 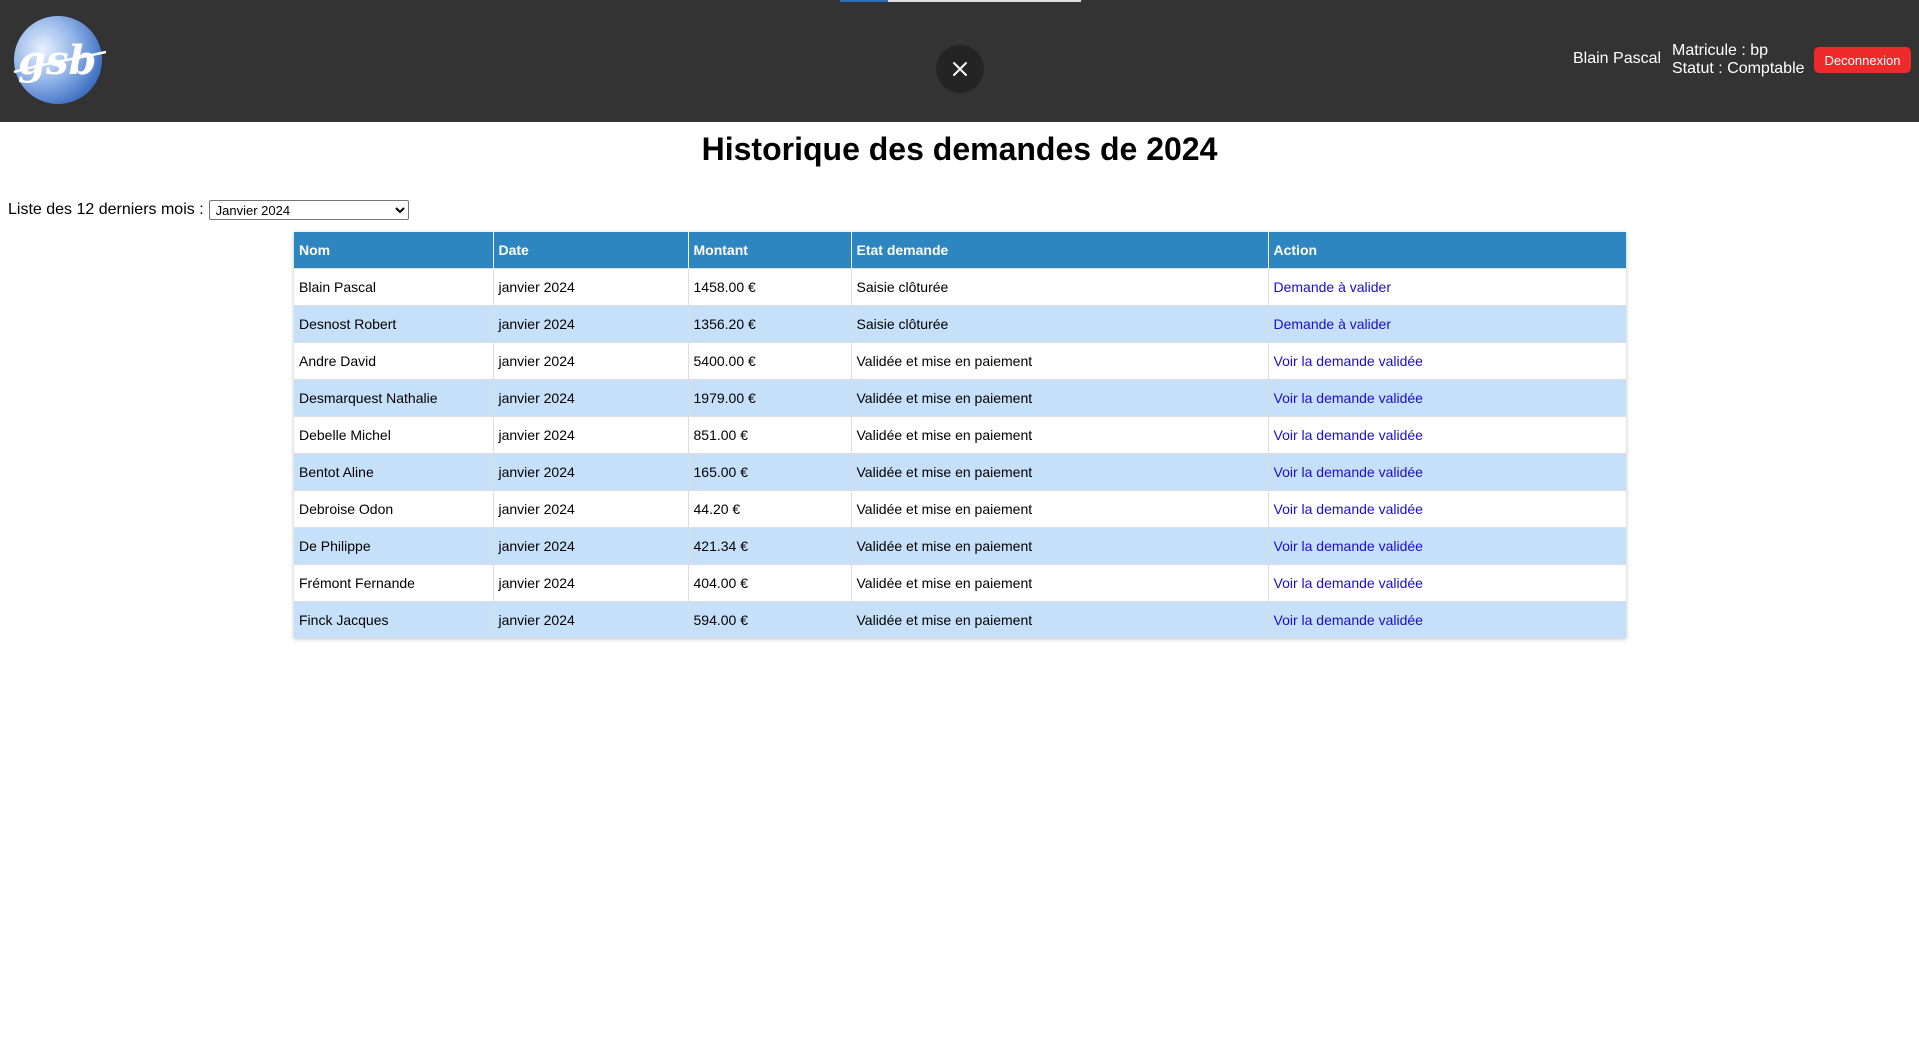 What do you see at coordinates (394, 472) in the screenshot?
I see `cell-nom: Bentot Aline` at bounding box center [394, 472].